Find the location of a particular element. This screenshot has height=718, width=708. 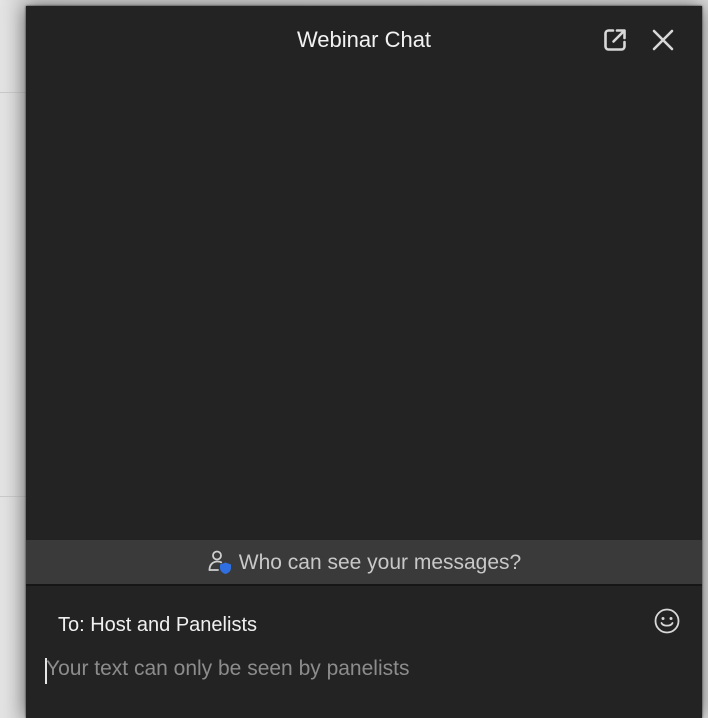

close-icon is located at coordinates (663, 42).